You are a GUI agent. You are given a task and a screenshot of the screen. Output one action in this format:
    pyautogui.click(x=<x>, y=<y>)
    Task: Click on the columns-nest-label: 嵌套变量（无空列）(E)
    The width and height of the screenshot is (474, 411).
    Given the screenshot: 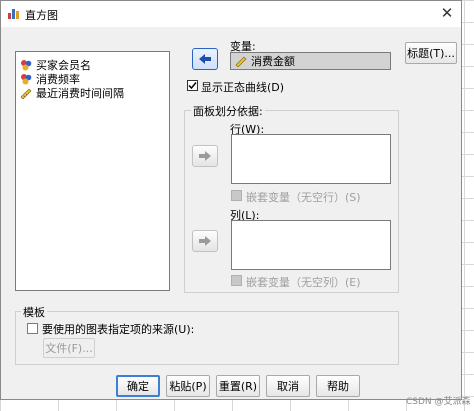 What is the action you would take?
    pyautogui.click(x=303, y=282)
    